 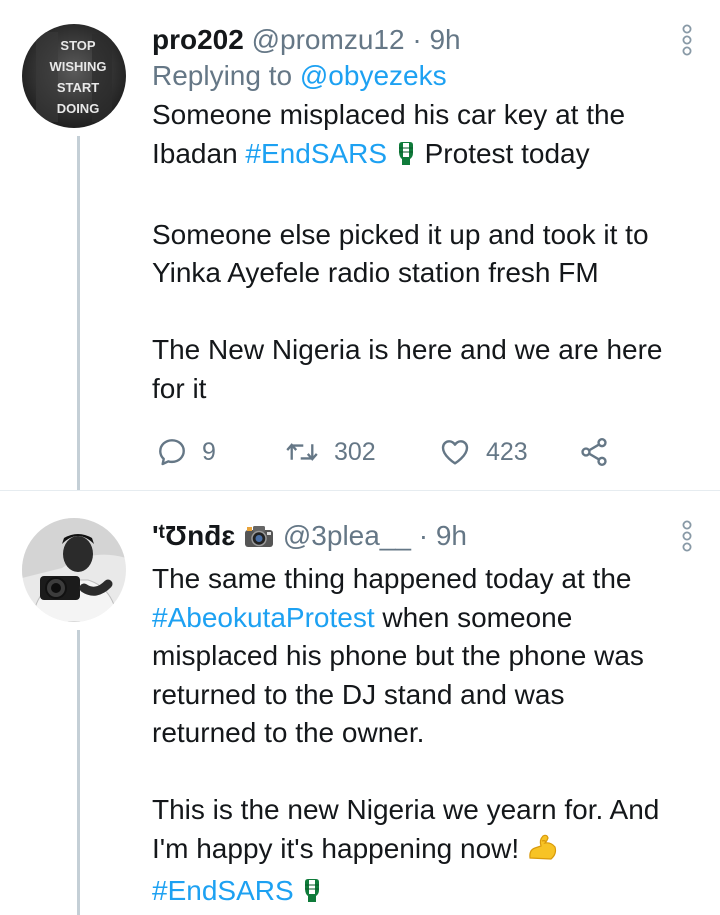 I want to click on replying-to-label: Replying to, so click(x=222, y=75).